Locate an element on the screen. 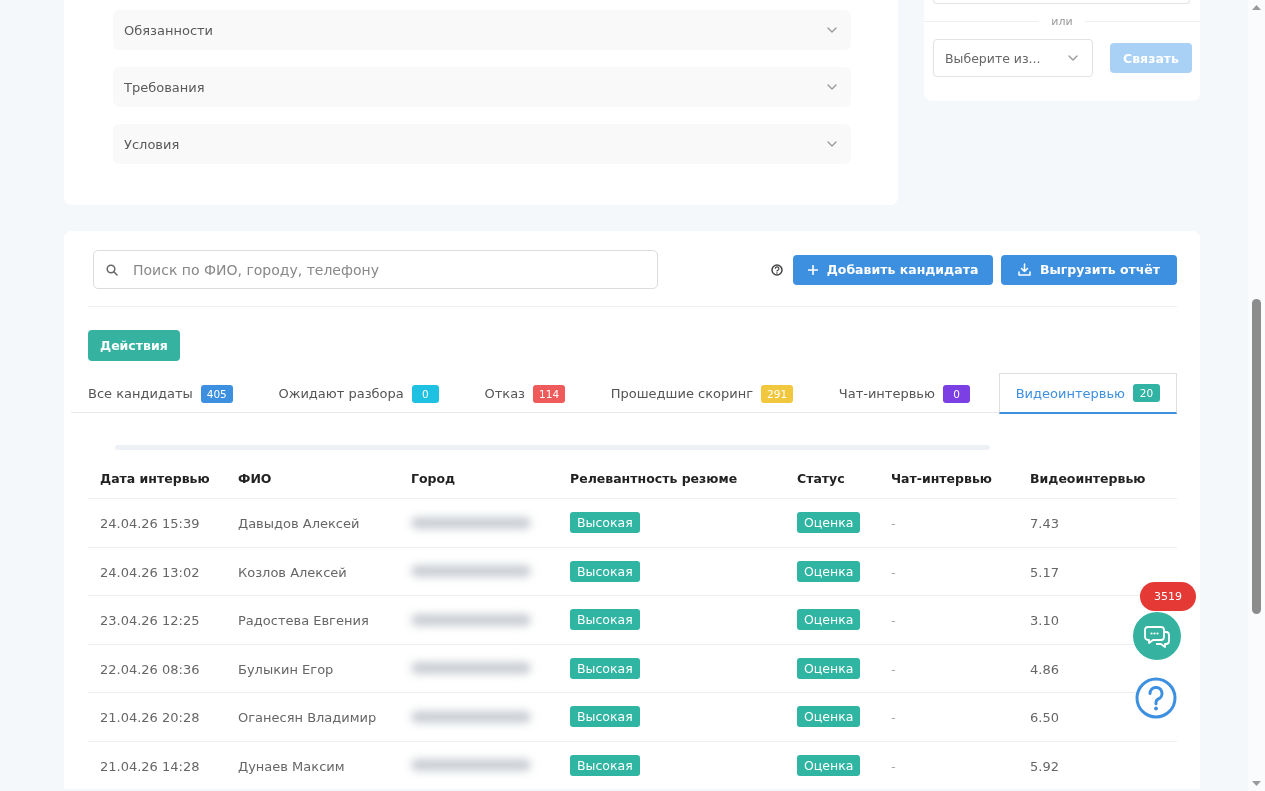  column-header: Релевантность резюме is located at coordinates (654, 478).